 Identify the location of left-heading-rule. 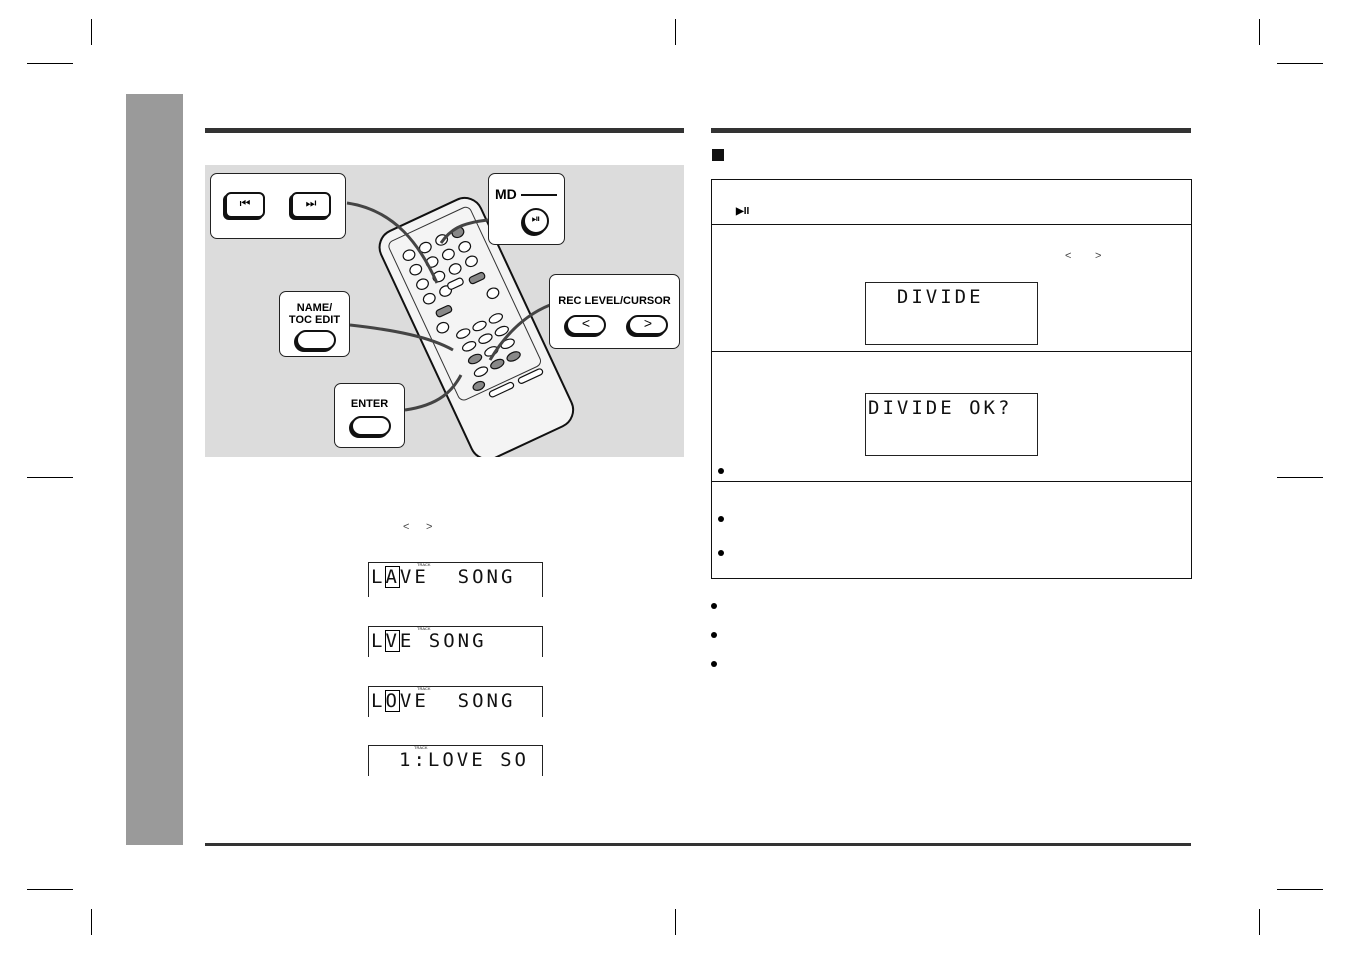
(444, 130).